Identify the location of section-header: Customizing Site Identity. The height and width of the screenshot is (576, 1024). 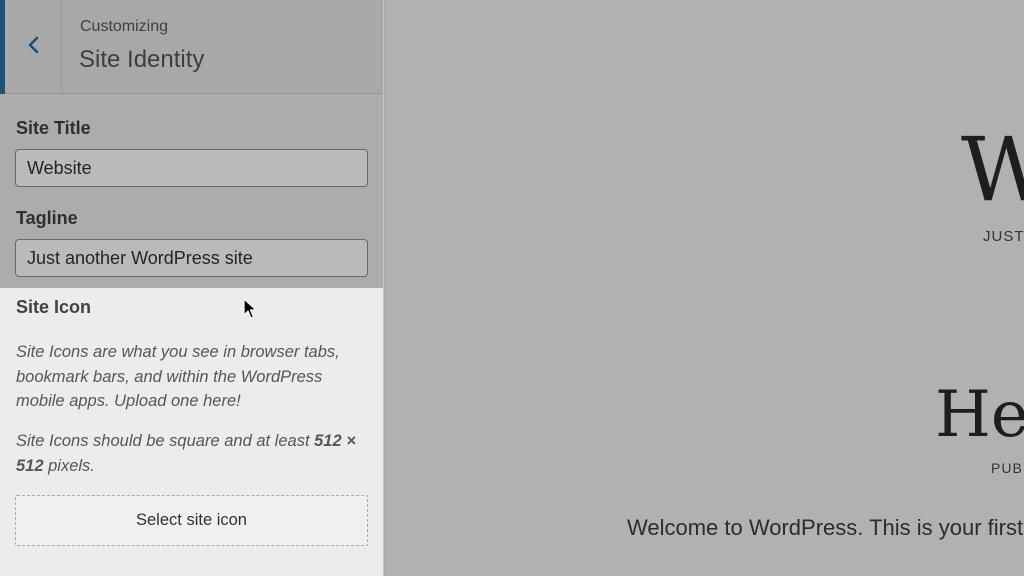
(191, 47).